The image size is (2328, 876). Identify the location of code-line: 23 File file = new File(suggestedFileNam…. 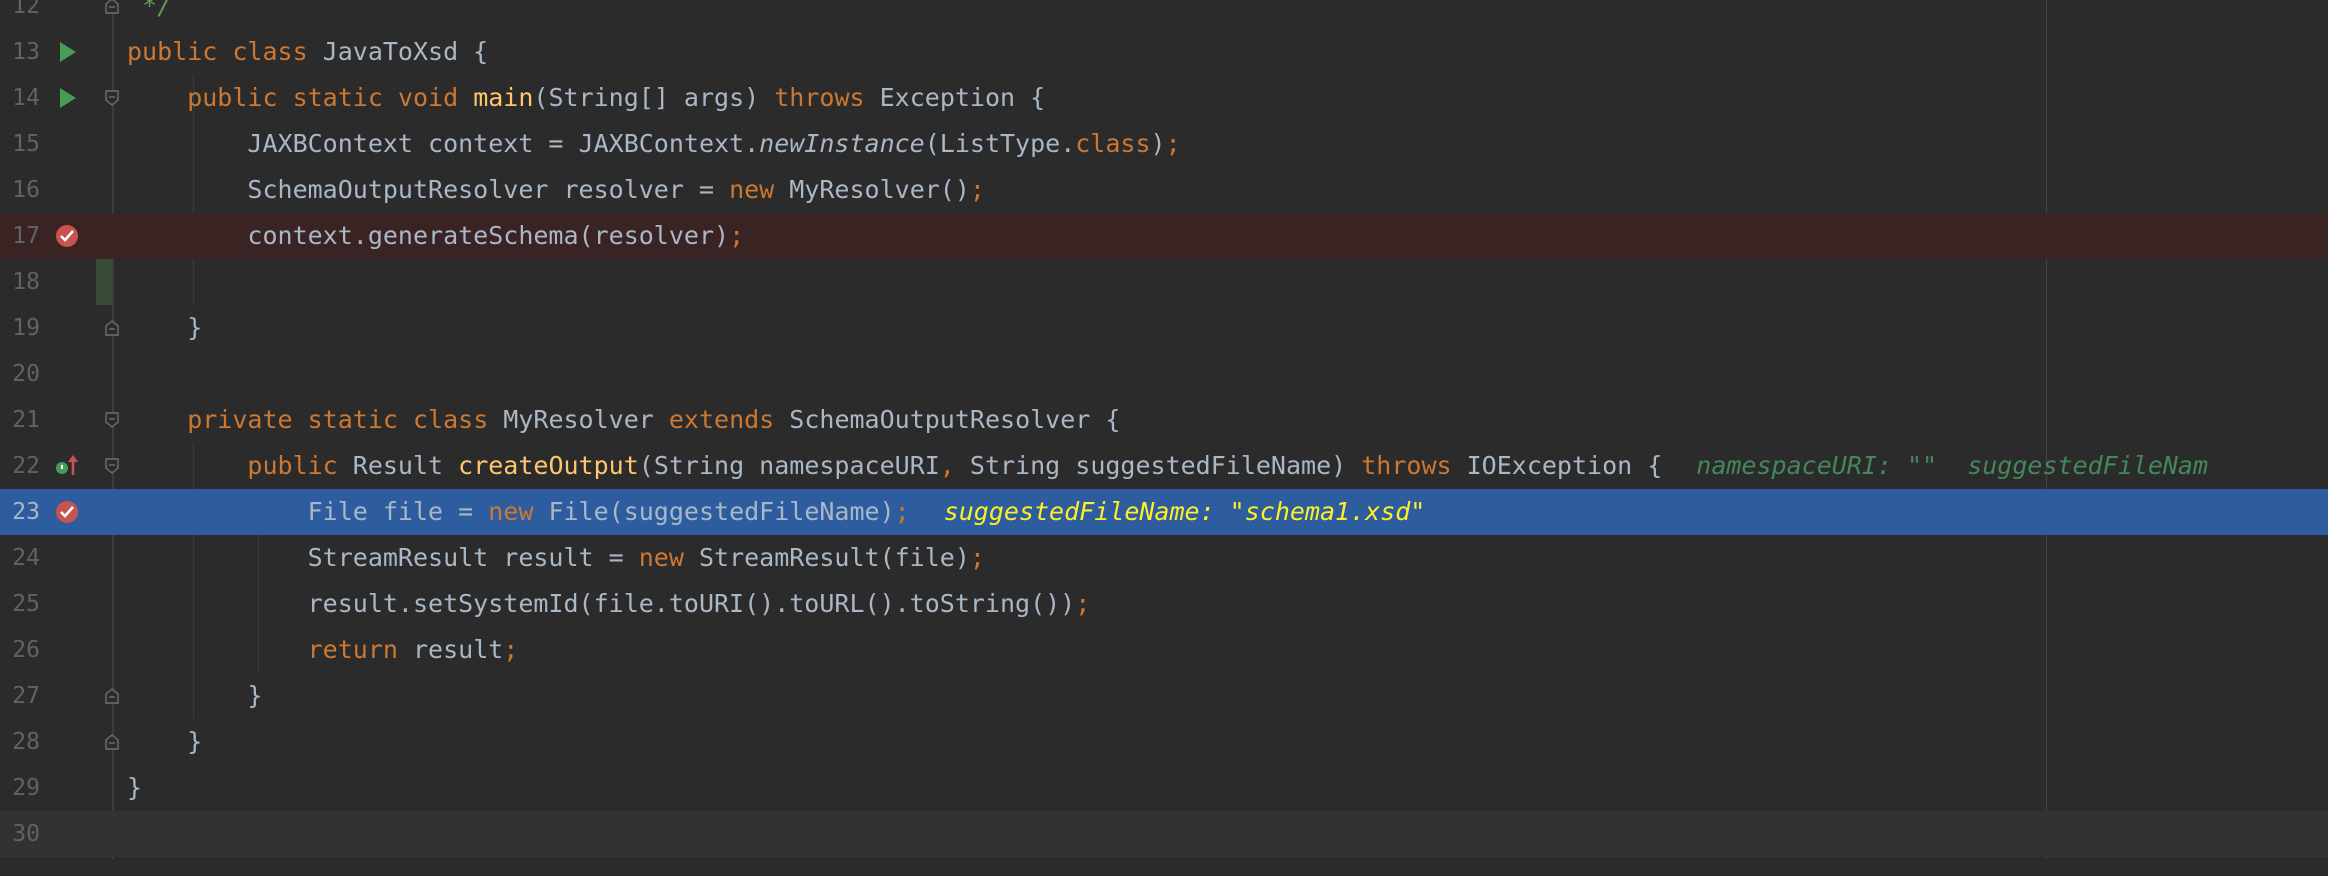
(1164, 512).